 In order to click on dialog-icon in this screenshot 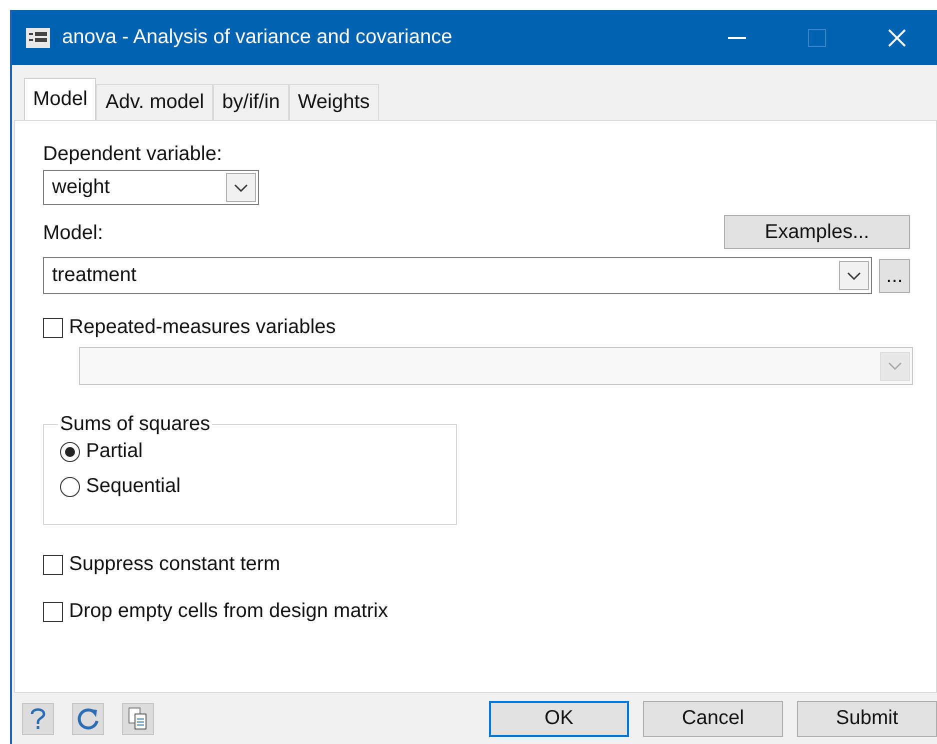, I will do `click(38, 38)`.